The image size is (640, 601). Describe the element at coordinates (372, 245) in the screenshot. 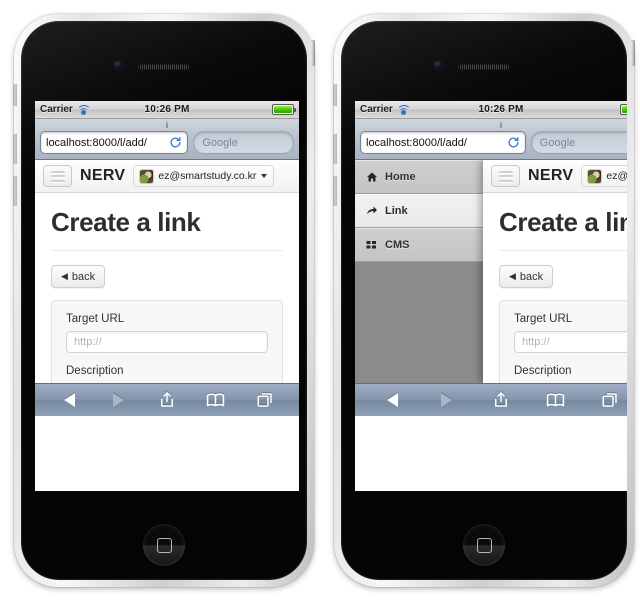

I see `grid-icon` at that location.